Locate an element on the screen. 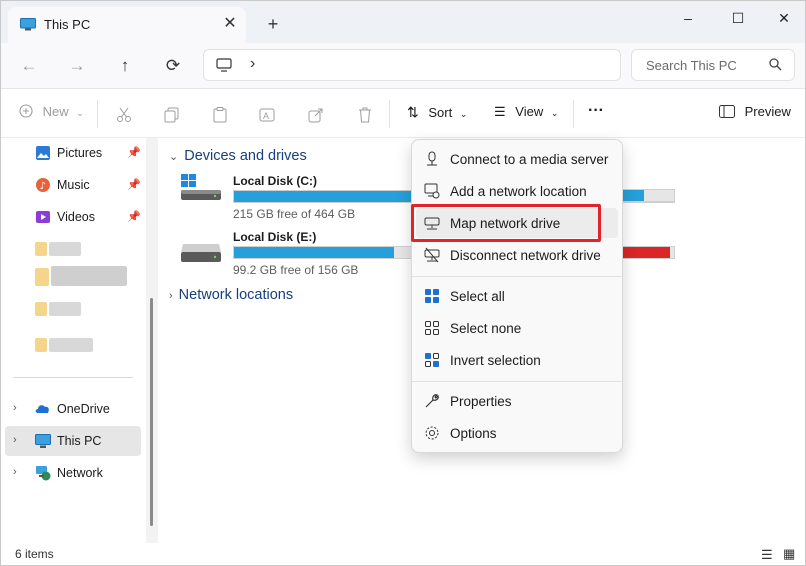 This screenshot has width=806, height=566. menu-item-invert-selection: Invert selection is located at coordinates (517, 360).